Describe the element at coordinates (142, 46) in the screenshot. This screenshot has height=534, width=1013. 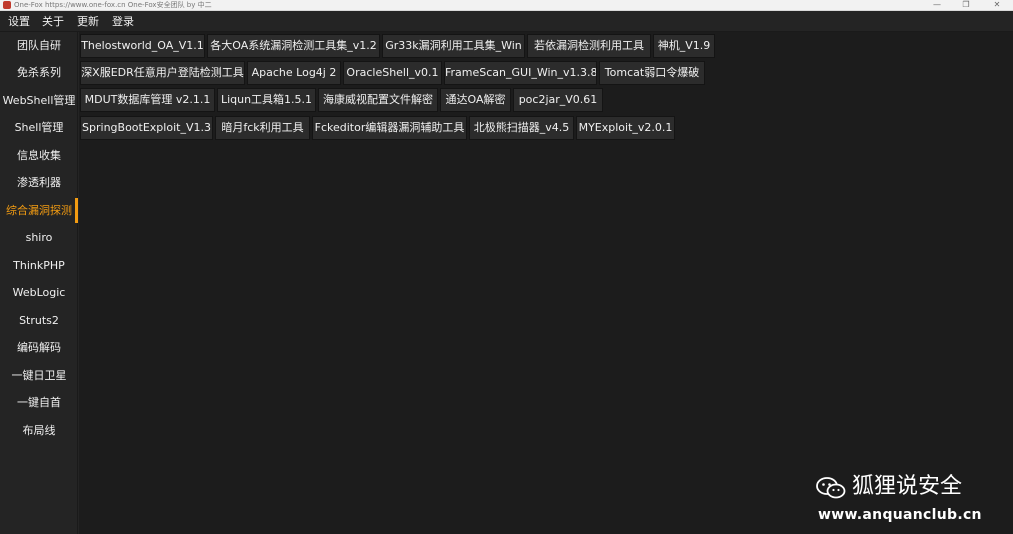
I see `tool-button: Thelostworld_OA_V1.1` at that location.